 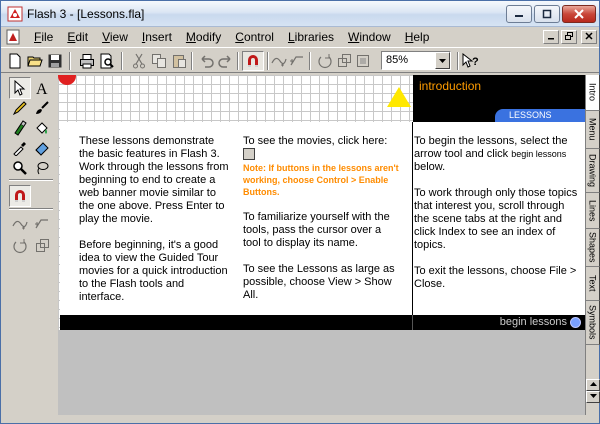 I want to click on menu-file: File, so click(x=43, y=37).